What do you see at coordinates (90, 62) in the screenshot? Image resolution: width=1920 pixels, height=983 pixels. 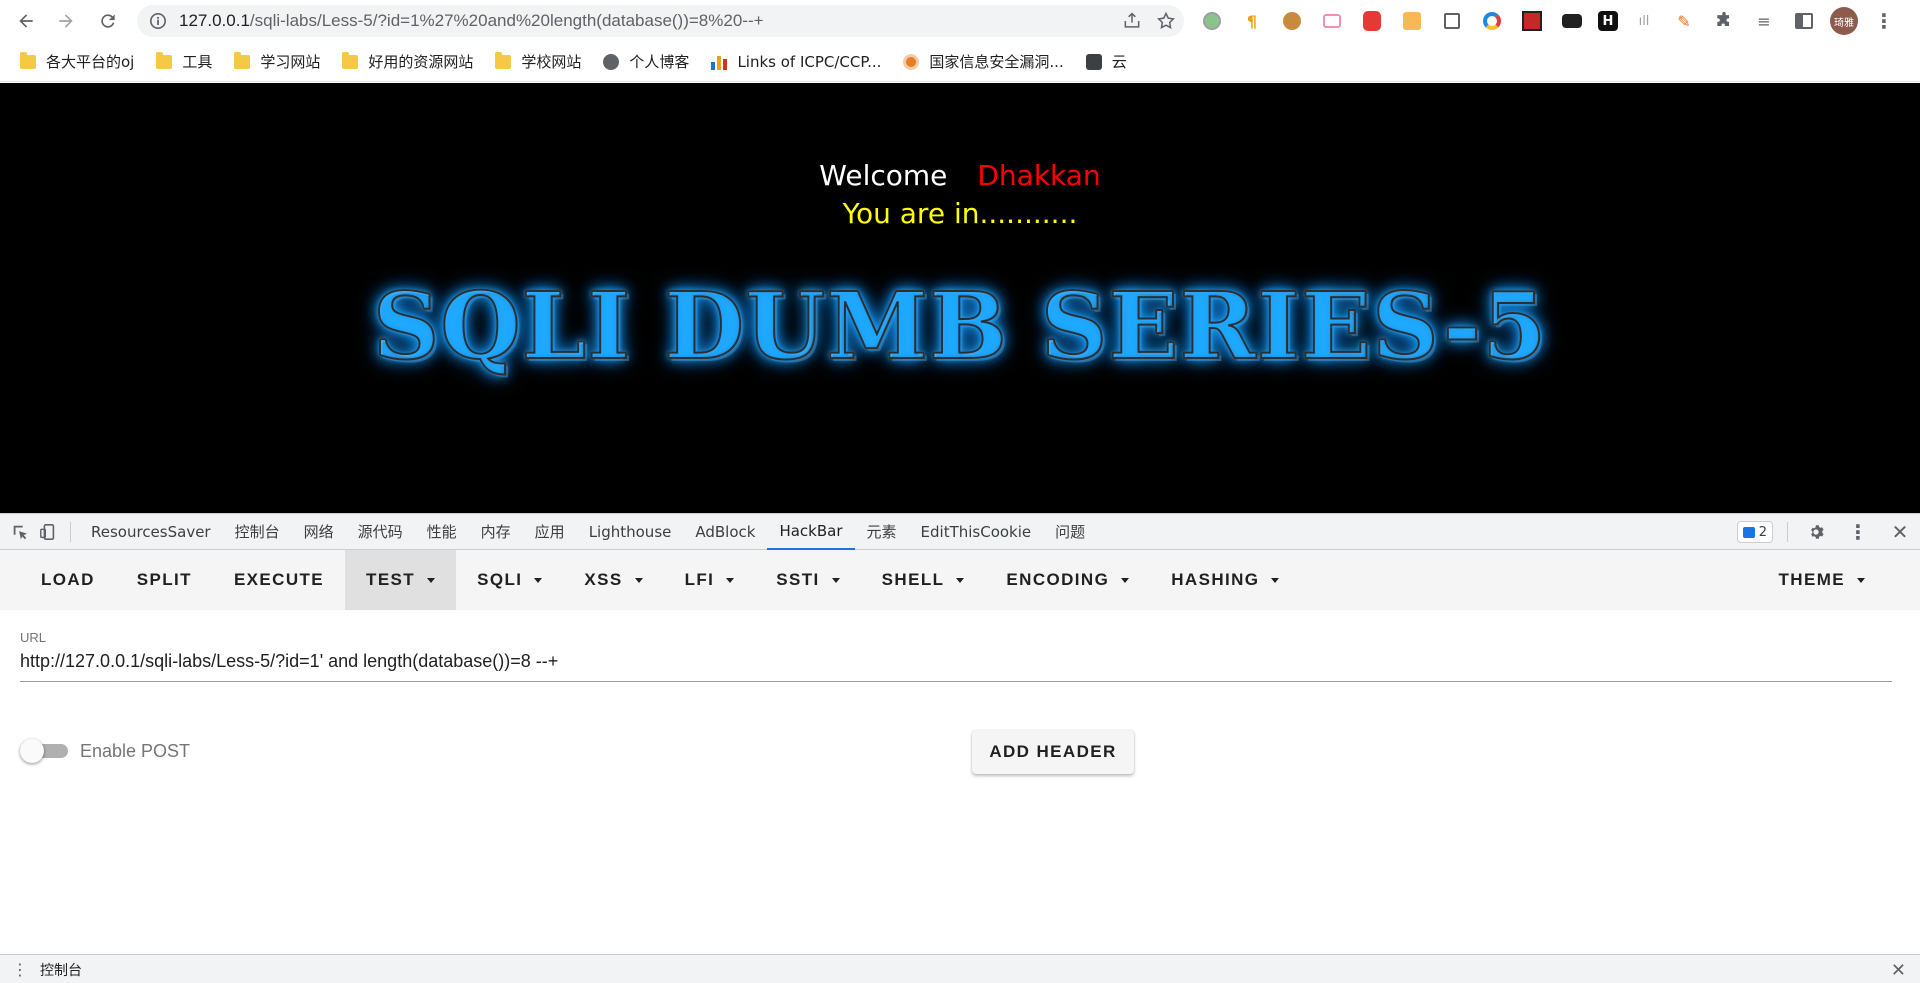 I see `bookmark-label: 各大平台的oj` at bounding box center [90, 62].